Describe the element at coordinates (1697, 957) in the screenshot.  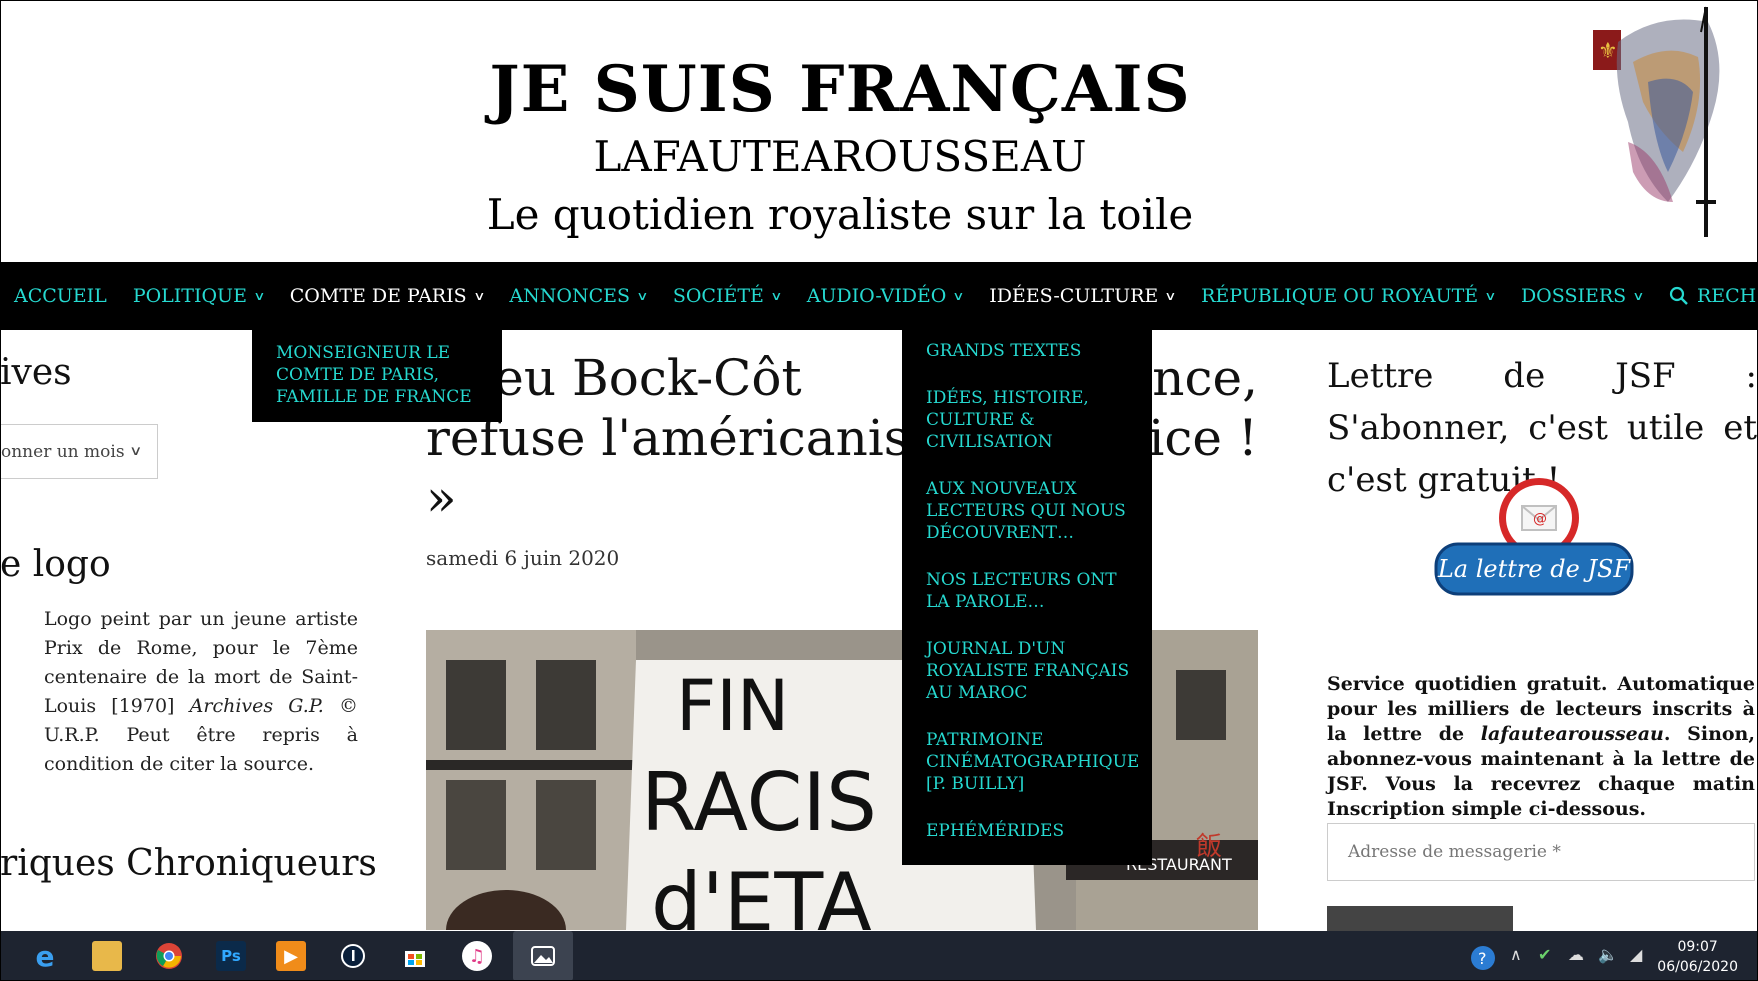
I see `taskbar-clock: 09:07 06/06/2020` at that location.